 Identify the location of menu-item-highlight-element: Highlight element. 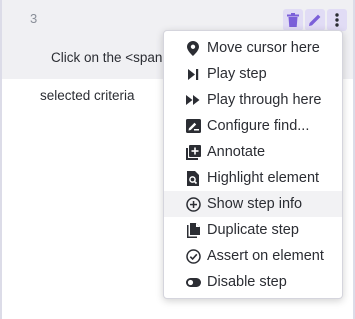
(253, 178).